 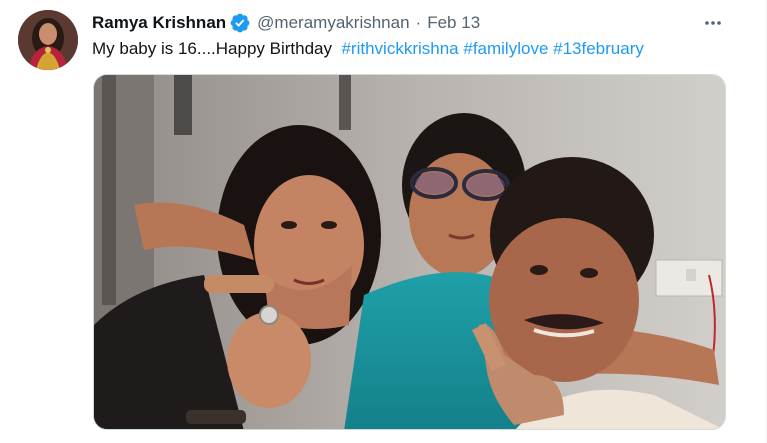 What do you see at coordinates (598, 48) in the screenshot?
I see `hashtag-link: #13february` at bounding box center [598, 48].